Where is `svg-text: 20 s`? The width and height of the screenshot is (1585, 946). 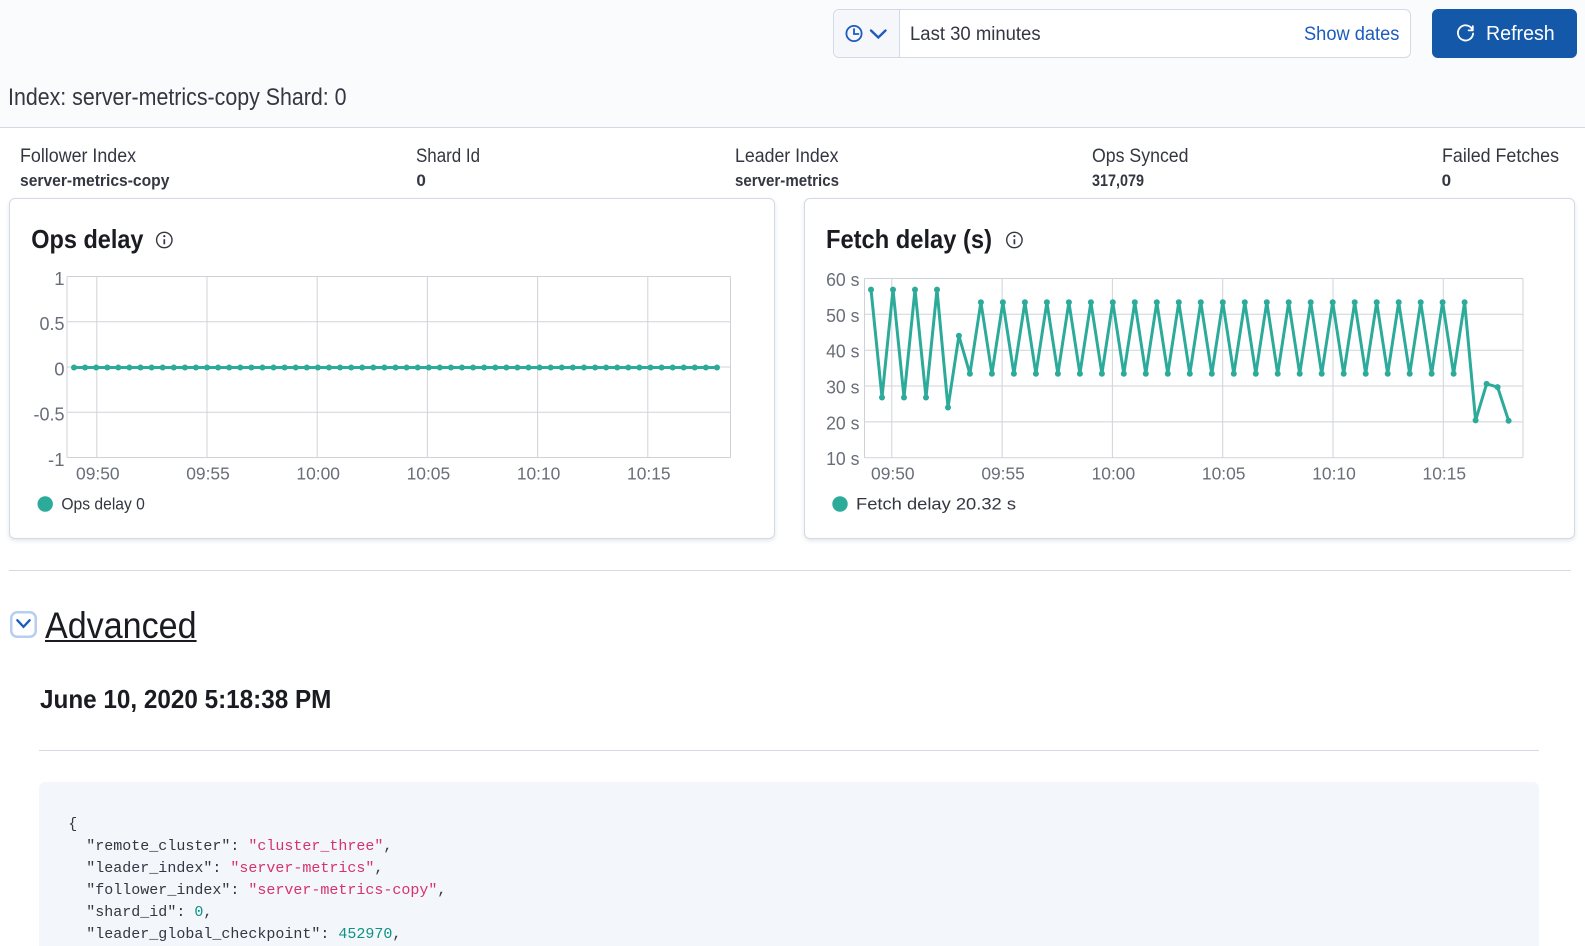
svg-text: 20 s is located at coordinates (842, 422).